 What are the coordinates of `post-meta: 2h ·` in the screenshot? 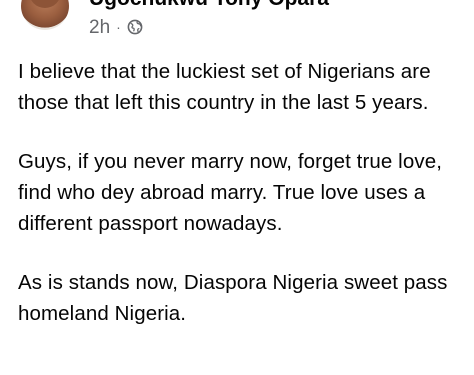 It's located at (116, 27).